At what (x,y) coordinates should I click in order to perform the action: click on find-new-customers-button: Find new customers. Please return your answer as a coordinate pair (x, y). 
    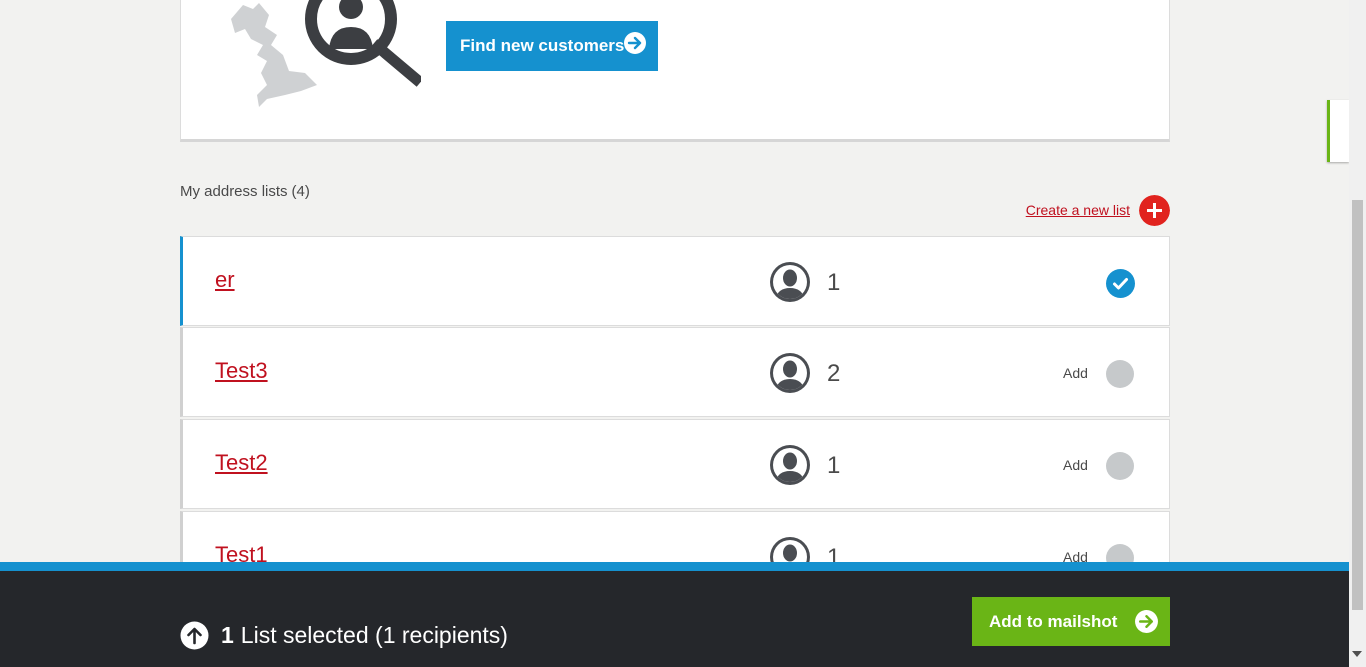
    Looking at the image, I should click on (552, 46).